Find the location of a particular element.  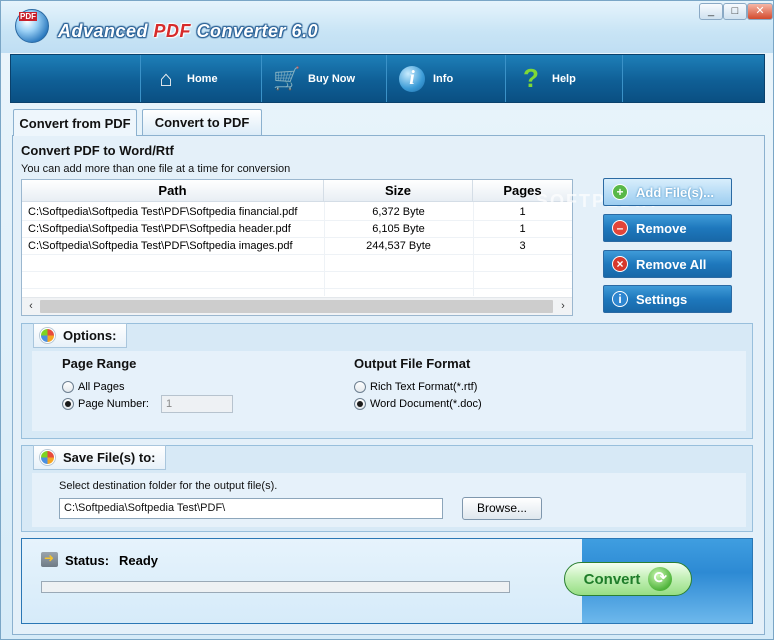

toolbar-info-label: Info is located at coordinates (443, 78).